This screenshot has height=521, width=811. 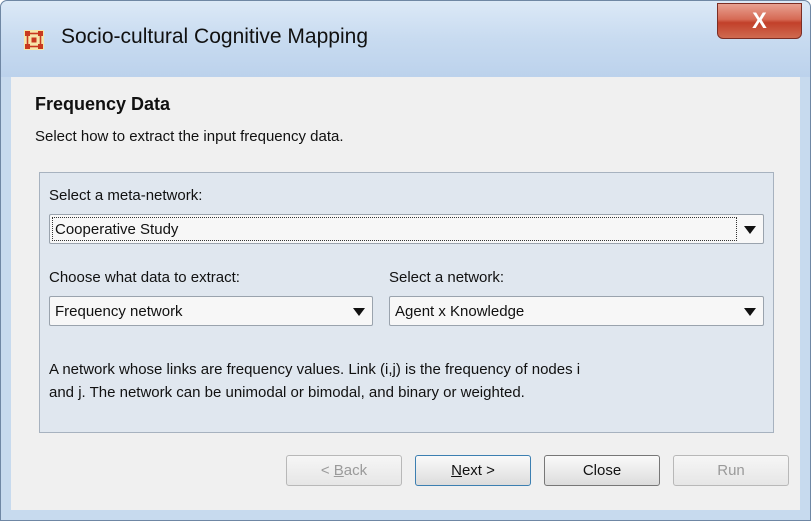 What do you see at coordinates (34, 40) in the screenshot?
I see `app-icon` at bounding box center [34, 40].